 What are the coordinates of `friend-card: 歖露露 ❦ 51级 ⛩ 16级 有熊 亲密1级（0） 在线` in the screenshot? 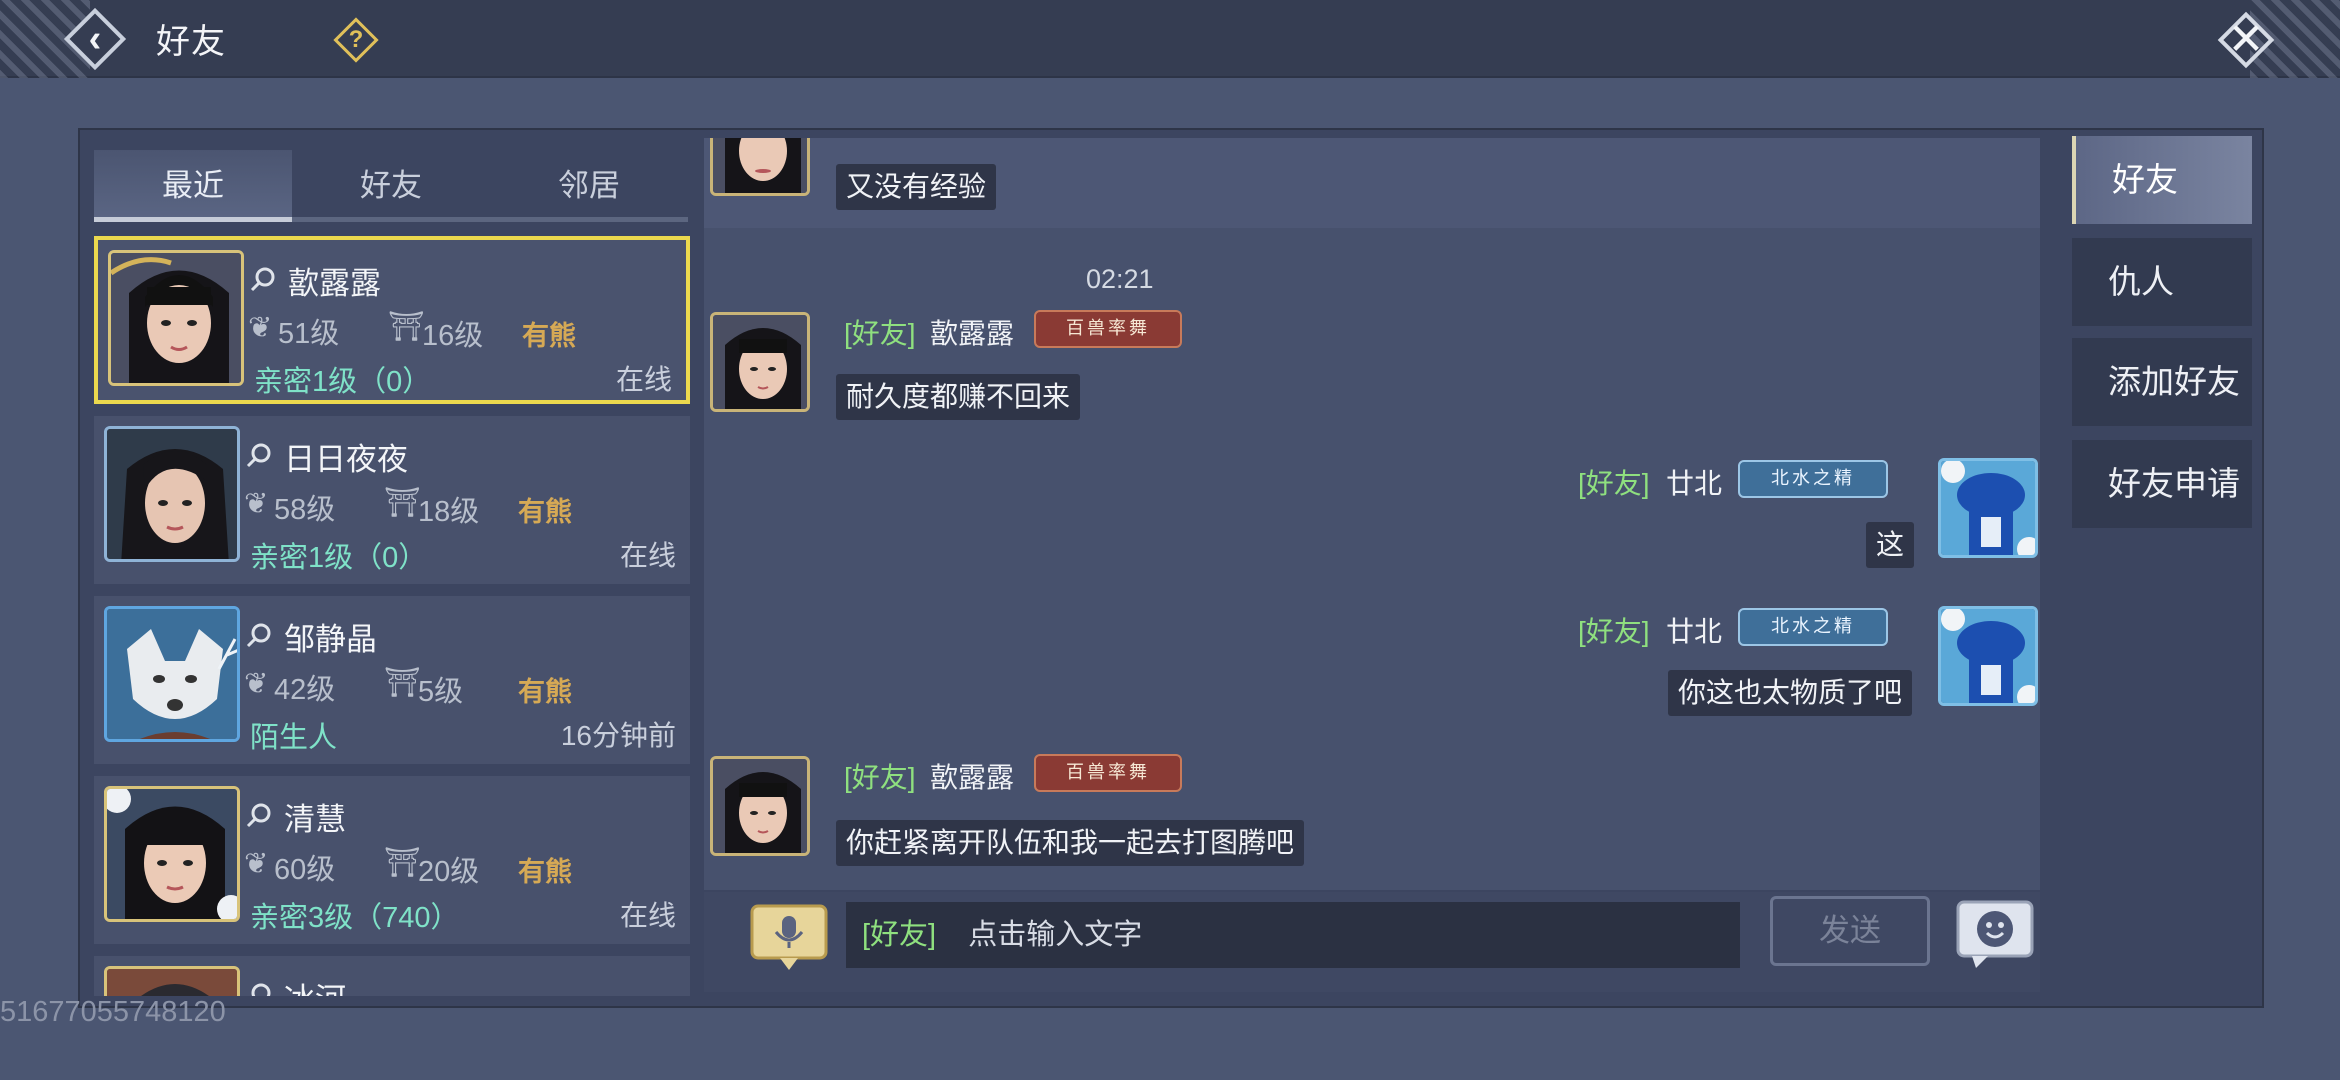 It's located at (392, 320).